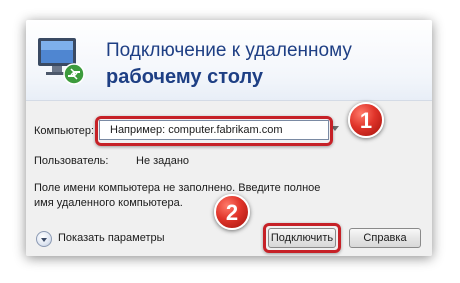 Image resolution: width=460 pixels, height=283 pixels. What do you see at coordinates (232, 212) in the screenshot?
I see `step-2-badge: 2` at bounding box center [232, 212].